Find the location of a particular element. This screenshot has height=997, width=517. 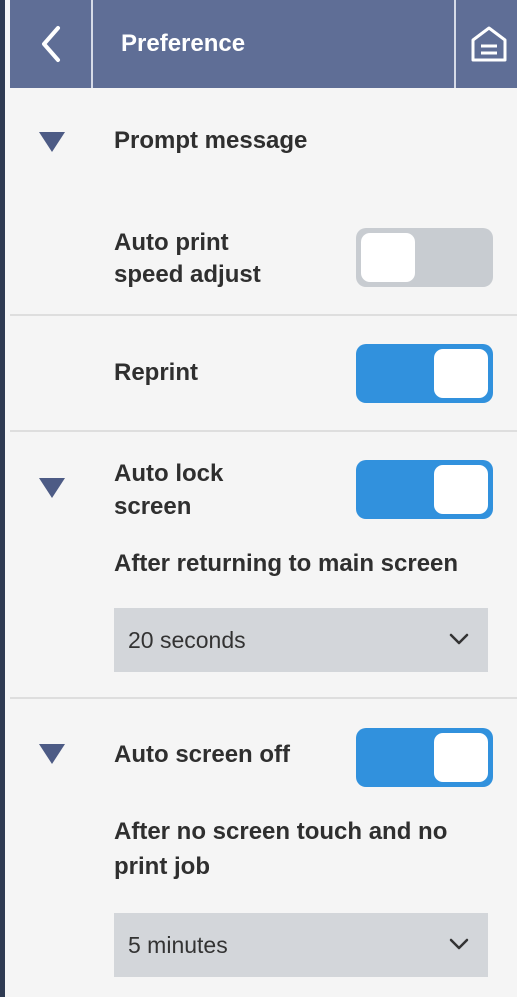

chevron-left-icon is located at coordinates (50, 44).